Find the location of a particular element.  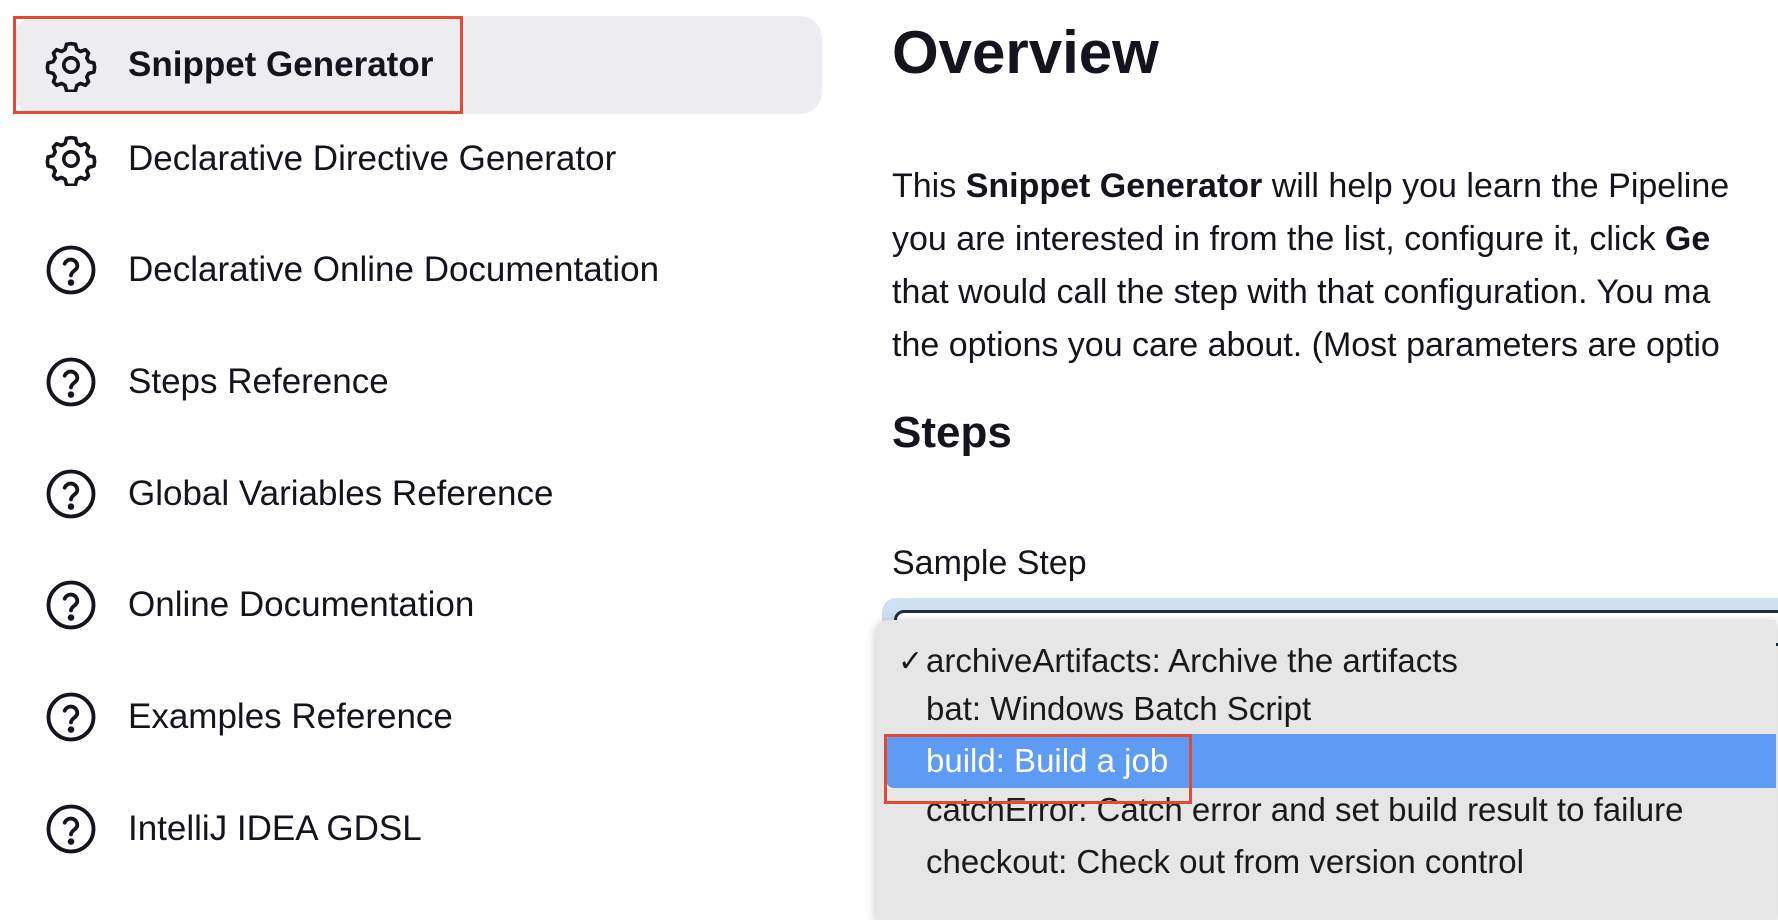

sidebar-item-global-variables-reference: Global Variables Reference is located at coordinates (418, 494).